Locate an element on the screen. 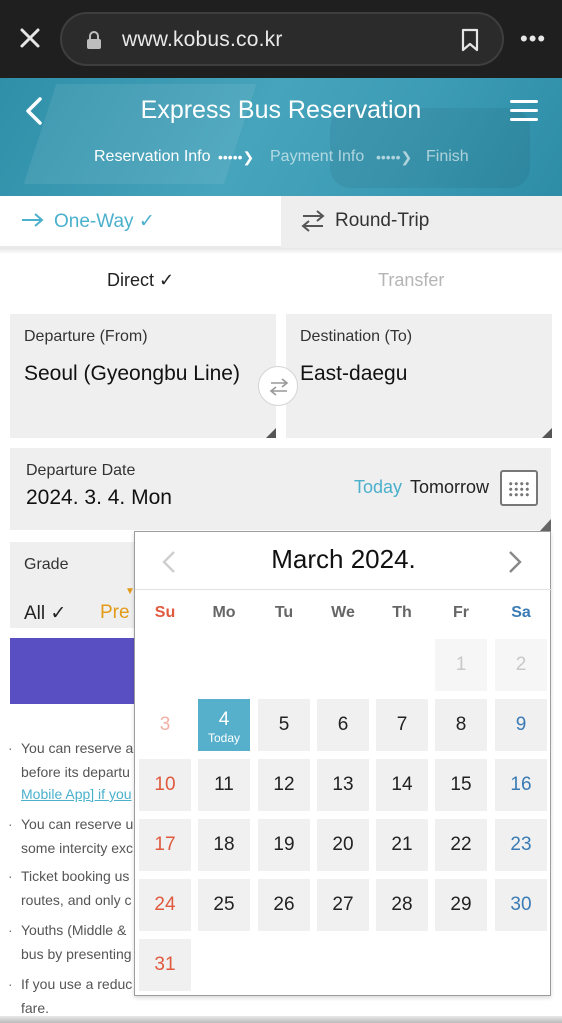 The width and height of the screenshot is (562, 1023). arrow-right-icon is located at coordinates (33, 220).